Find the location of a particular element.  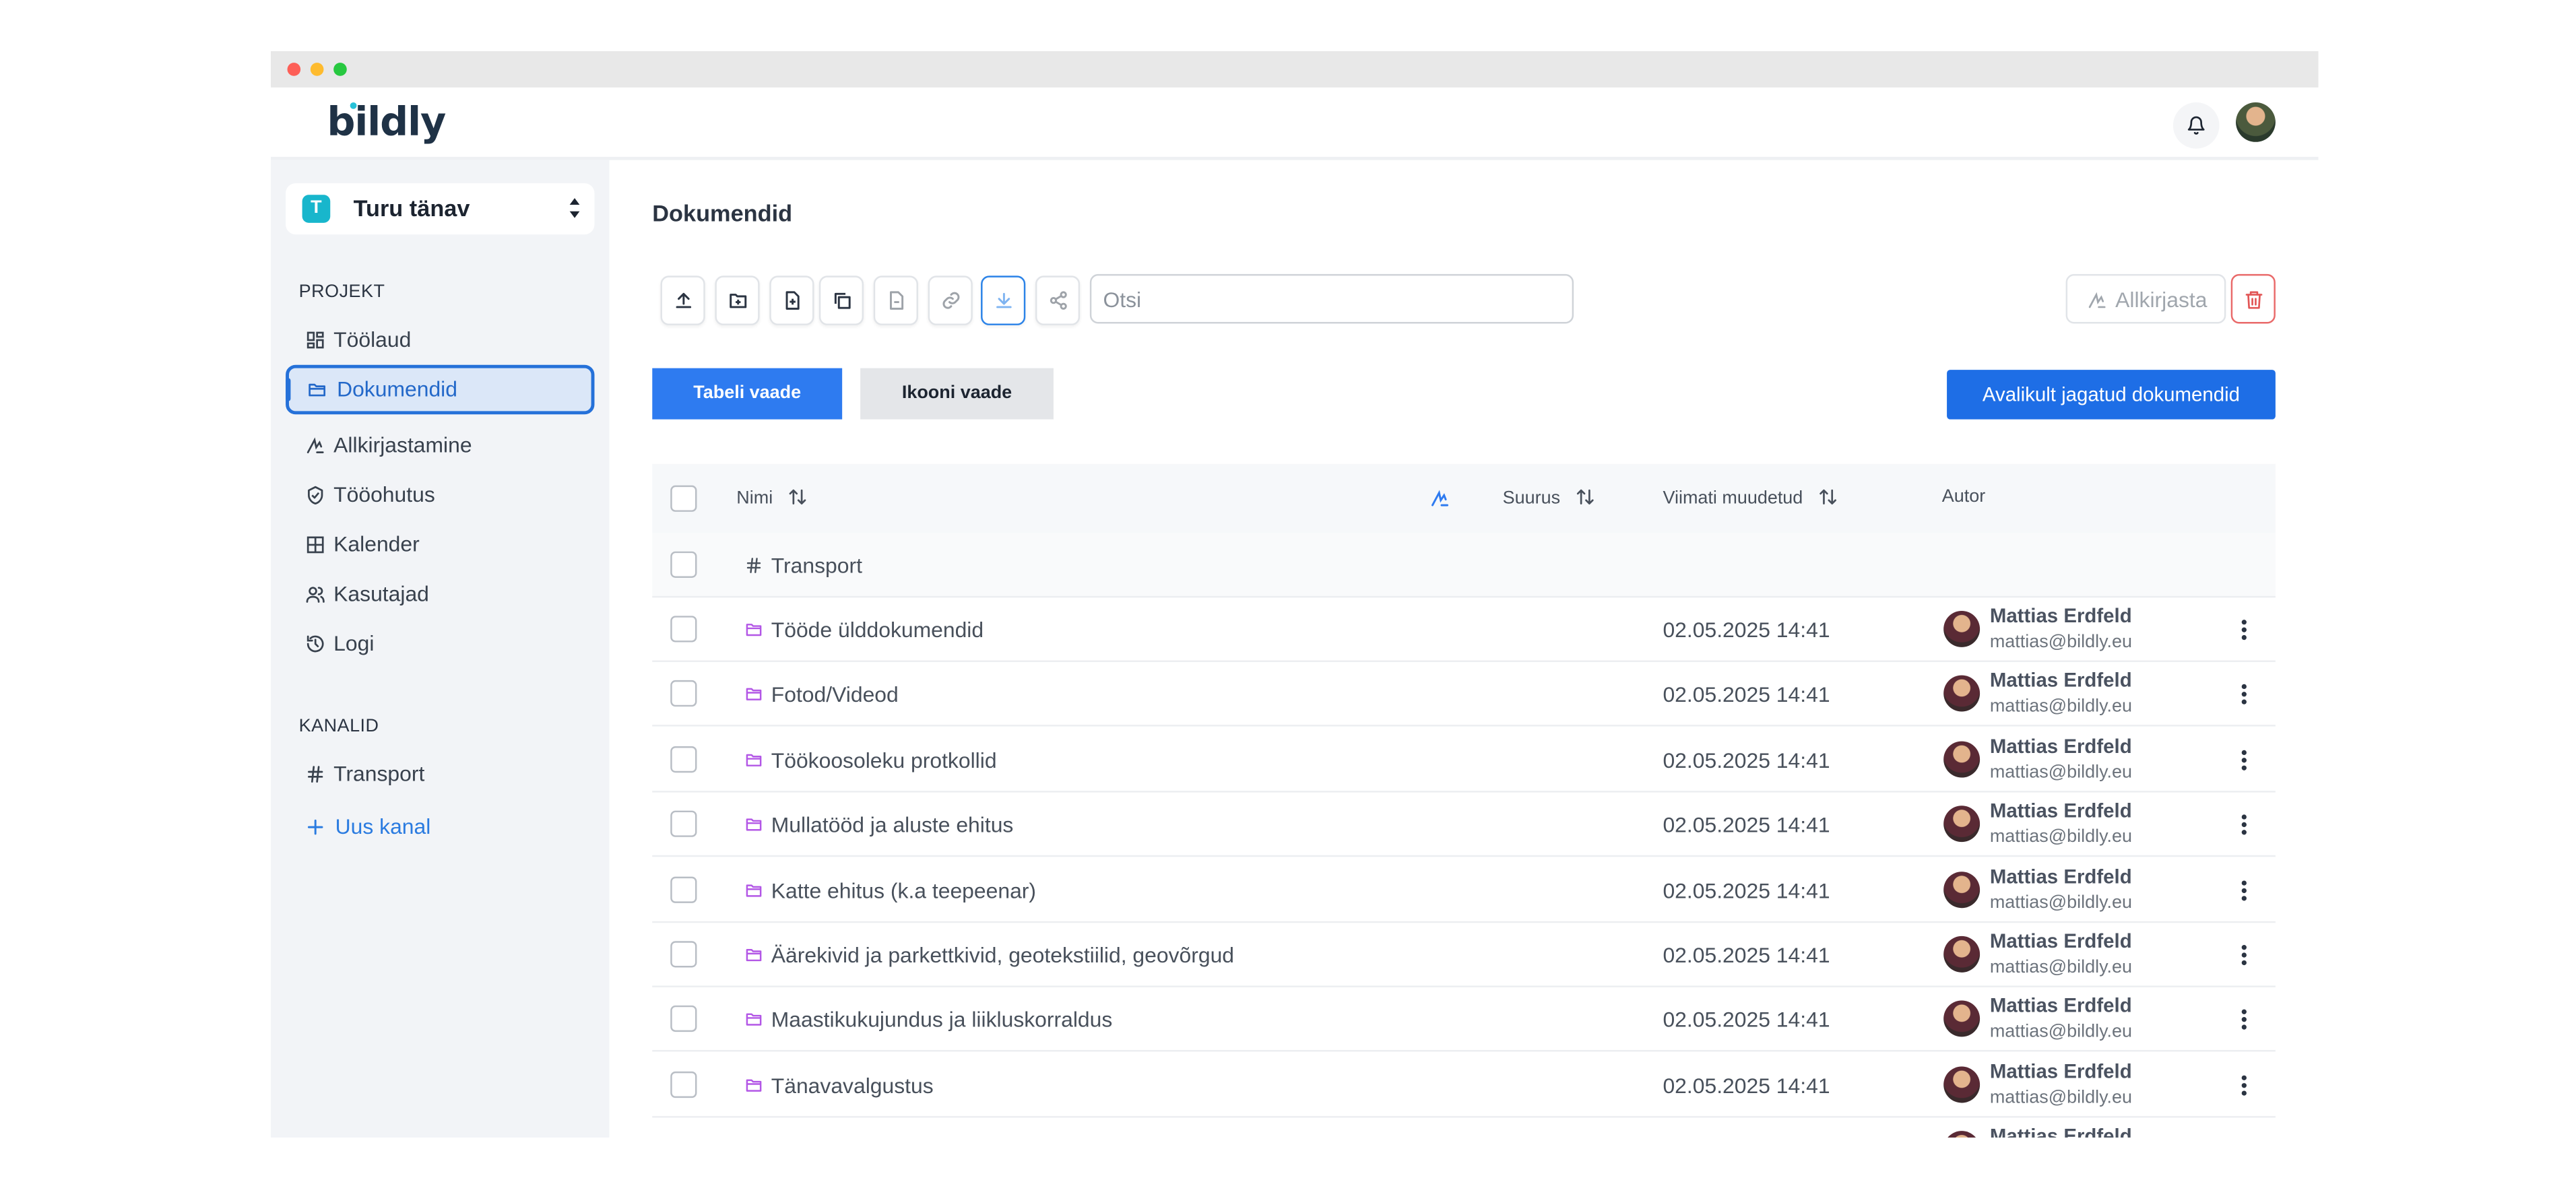

upload-file-button is located at coordinates (682, 300).